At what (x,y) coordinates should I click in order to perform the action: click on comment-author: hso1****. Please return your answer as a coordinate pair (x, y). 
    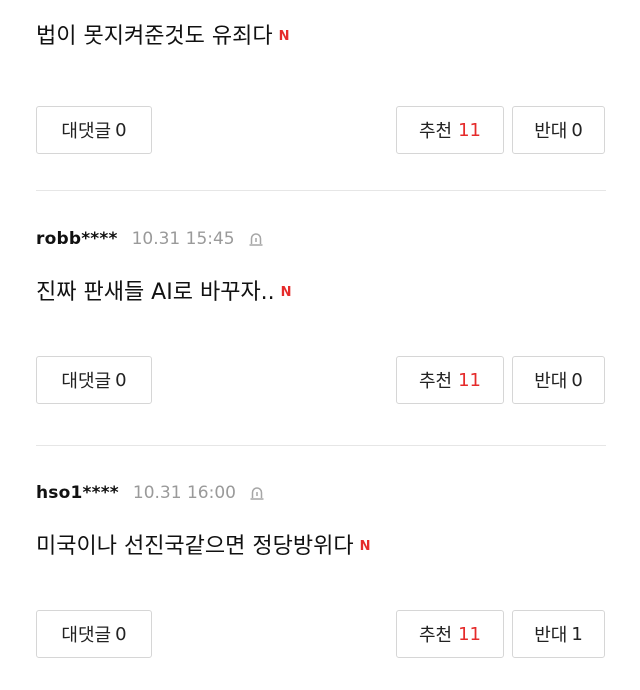
    Looking at the image, I should click on (77, 493).